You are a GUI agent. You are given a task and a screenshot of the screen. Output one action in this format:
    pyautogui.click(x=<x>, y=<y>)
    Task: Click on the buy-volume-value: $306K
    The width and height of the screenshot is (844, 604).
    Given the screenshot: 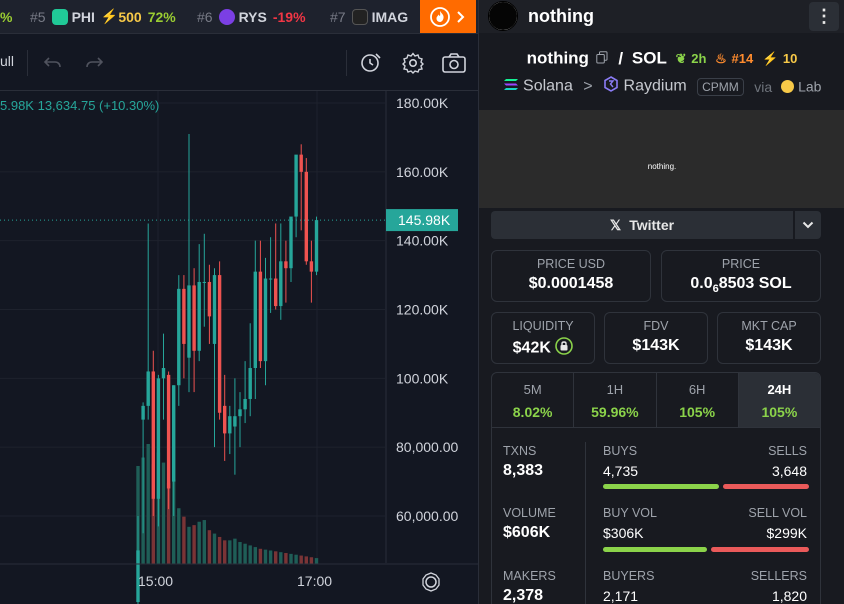 What is the action you would take?
    pyautogui.click(x=623, y=533)
    